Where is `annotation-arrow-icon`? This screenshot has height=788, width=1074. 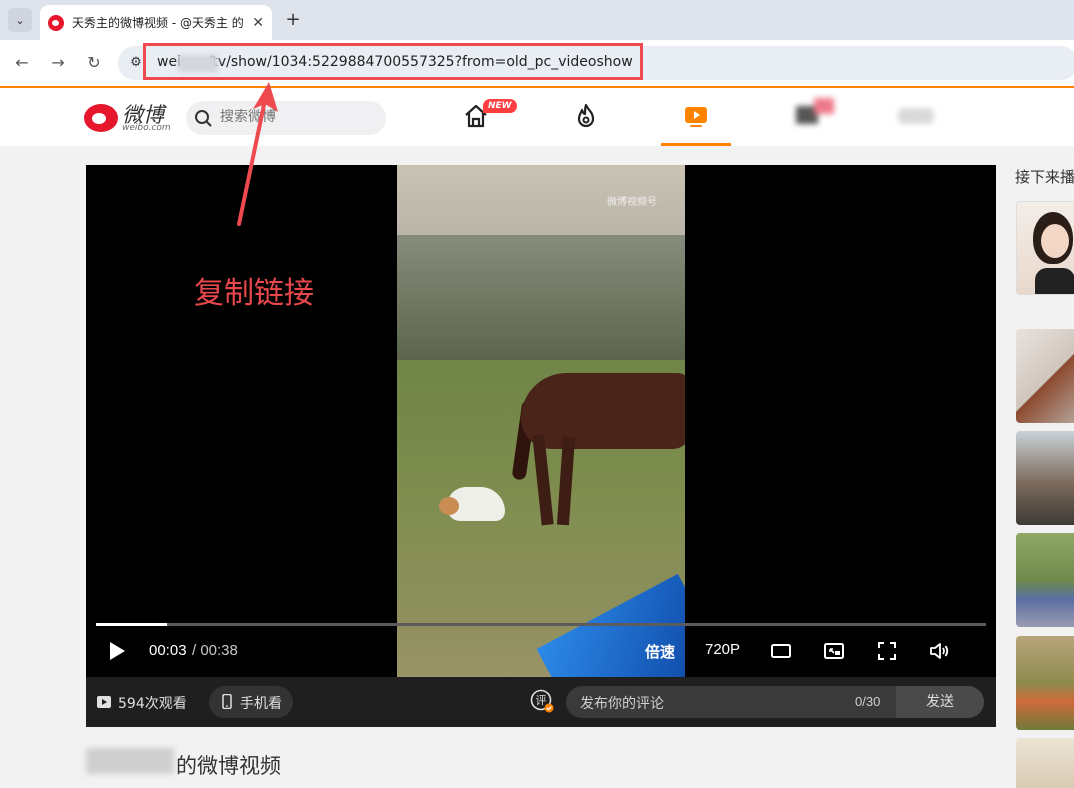 annotation-arrow-icon is located at coordinates (257, 154).